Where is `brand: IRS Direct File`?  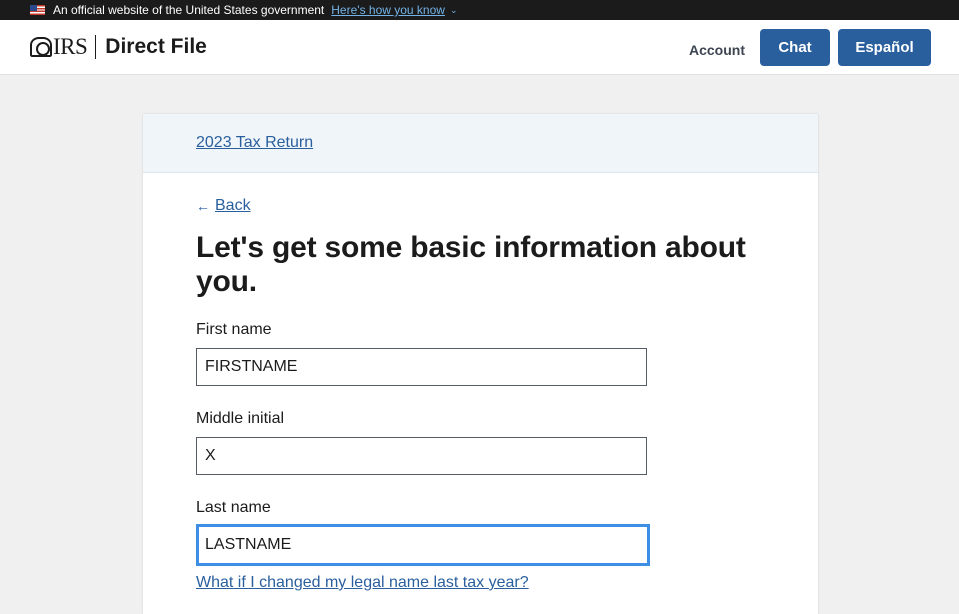
brand: IRS Direct File is located at coordinates (118, 47).